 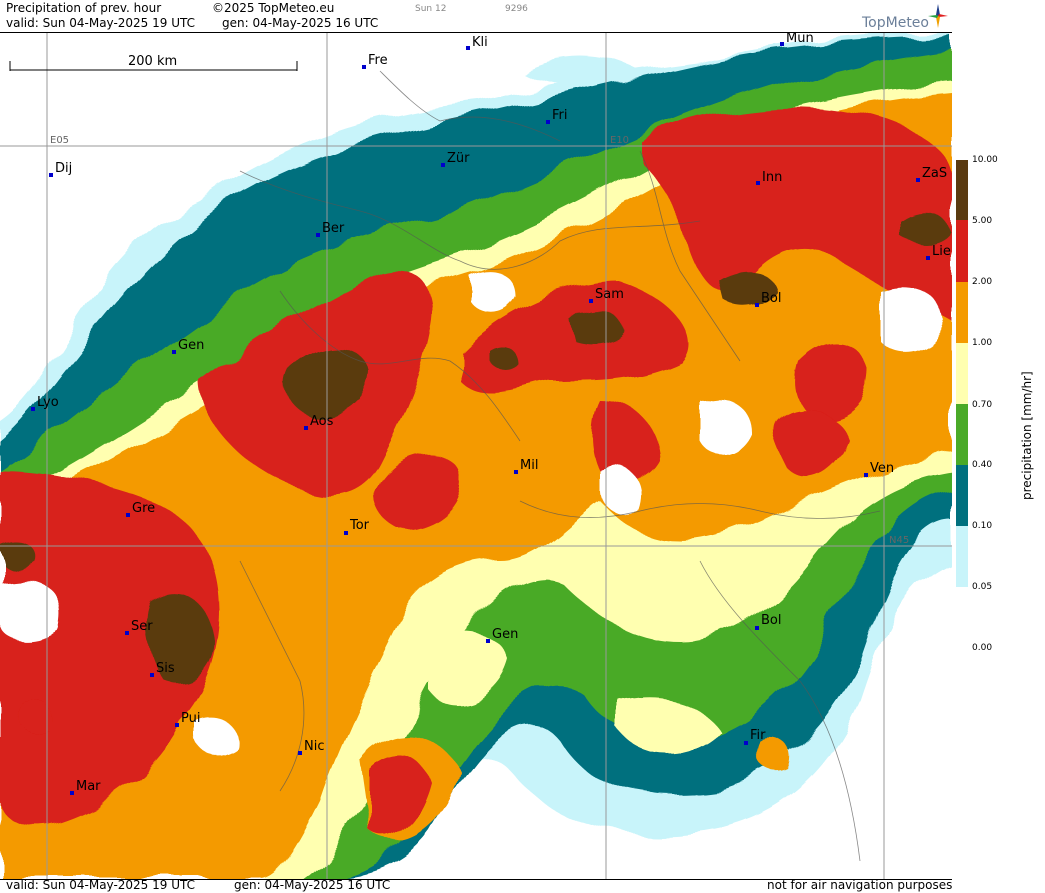 I want to click on copyright-text: ©2025 TopMeteo.eu, so click(x=273, y=8).